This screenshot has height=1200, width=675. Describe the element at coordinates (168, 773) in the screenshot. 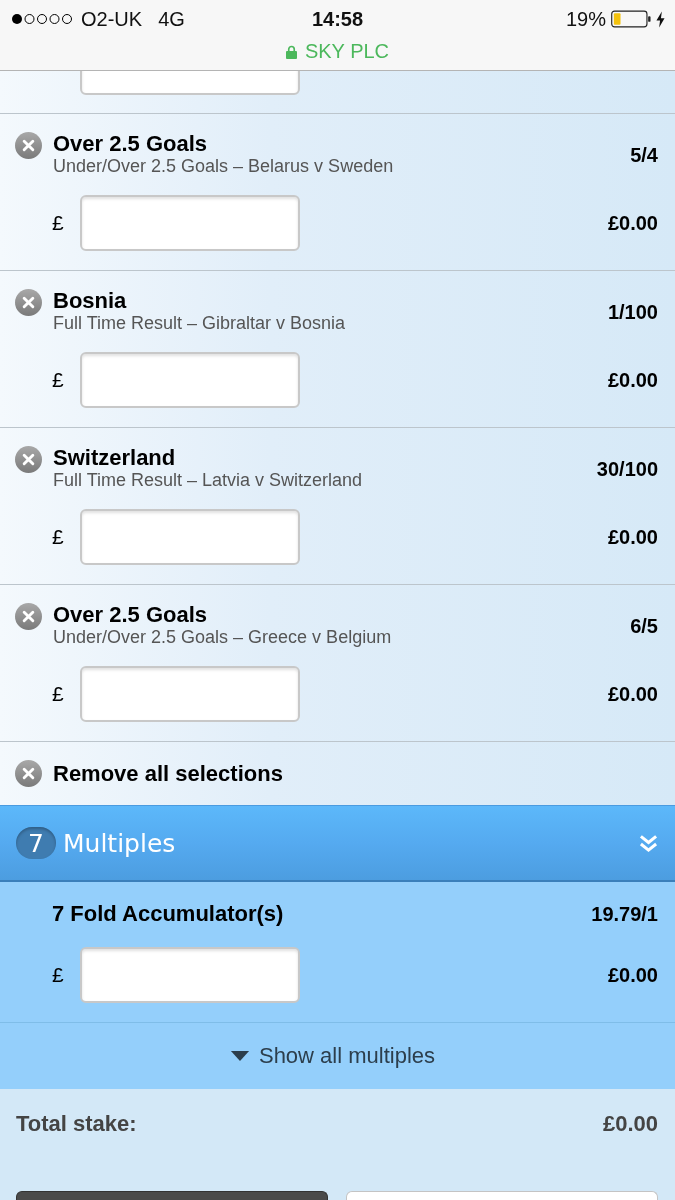

I see `remove-all-link: Remove all selections` at that location.